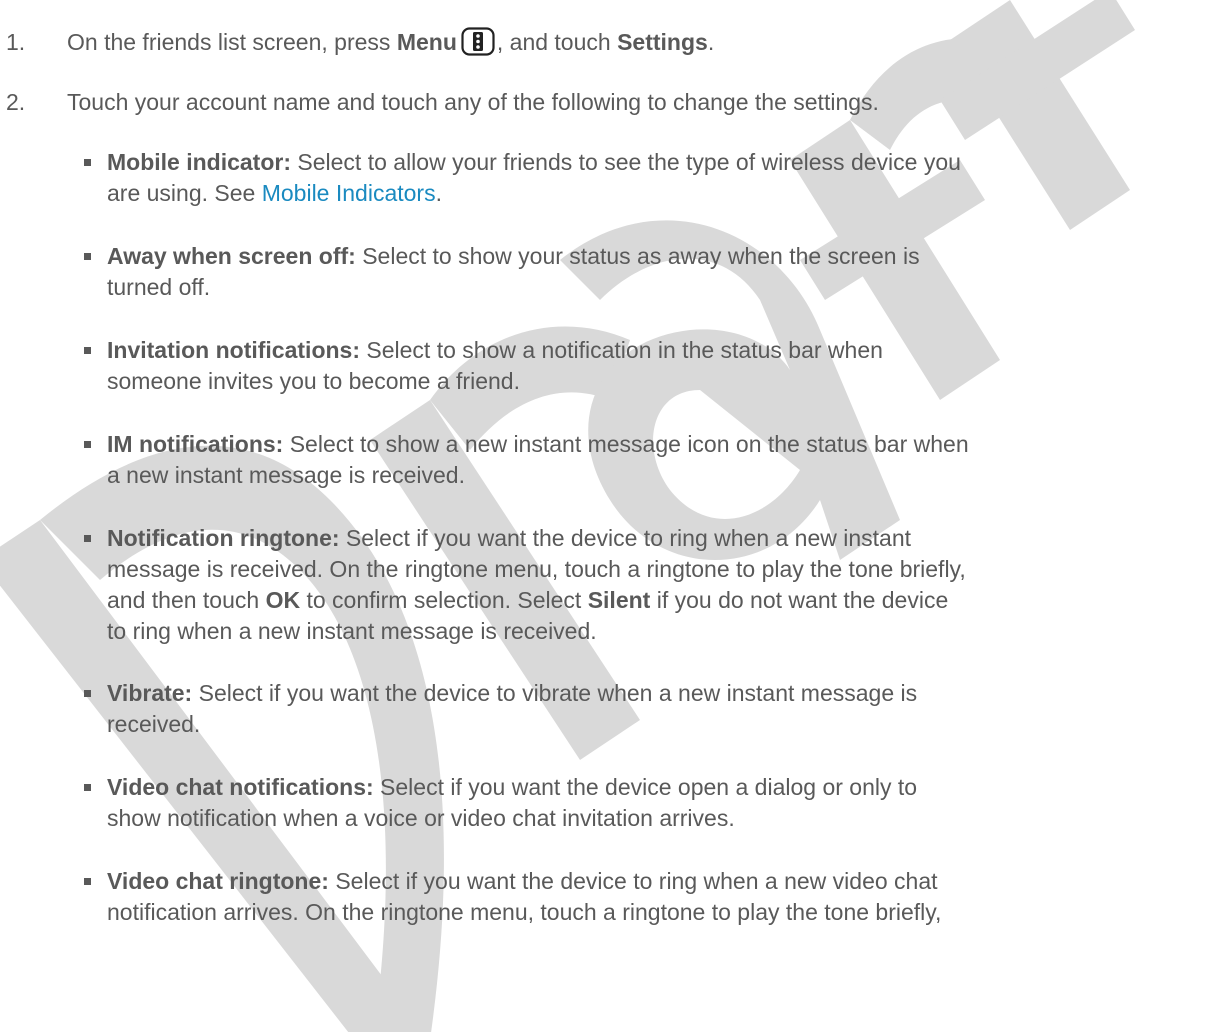 This screenshot has height=1032, width=1214. What do you see at coordinates (349, 193) in the screenshot?
I see `mobile-indicators-link: Mobile Indicators` at bounding box center [349, 193].